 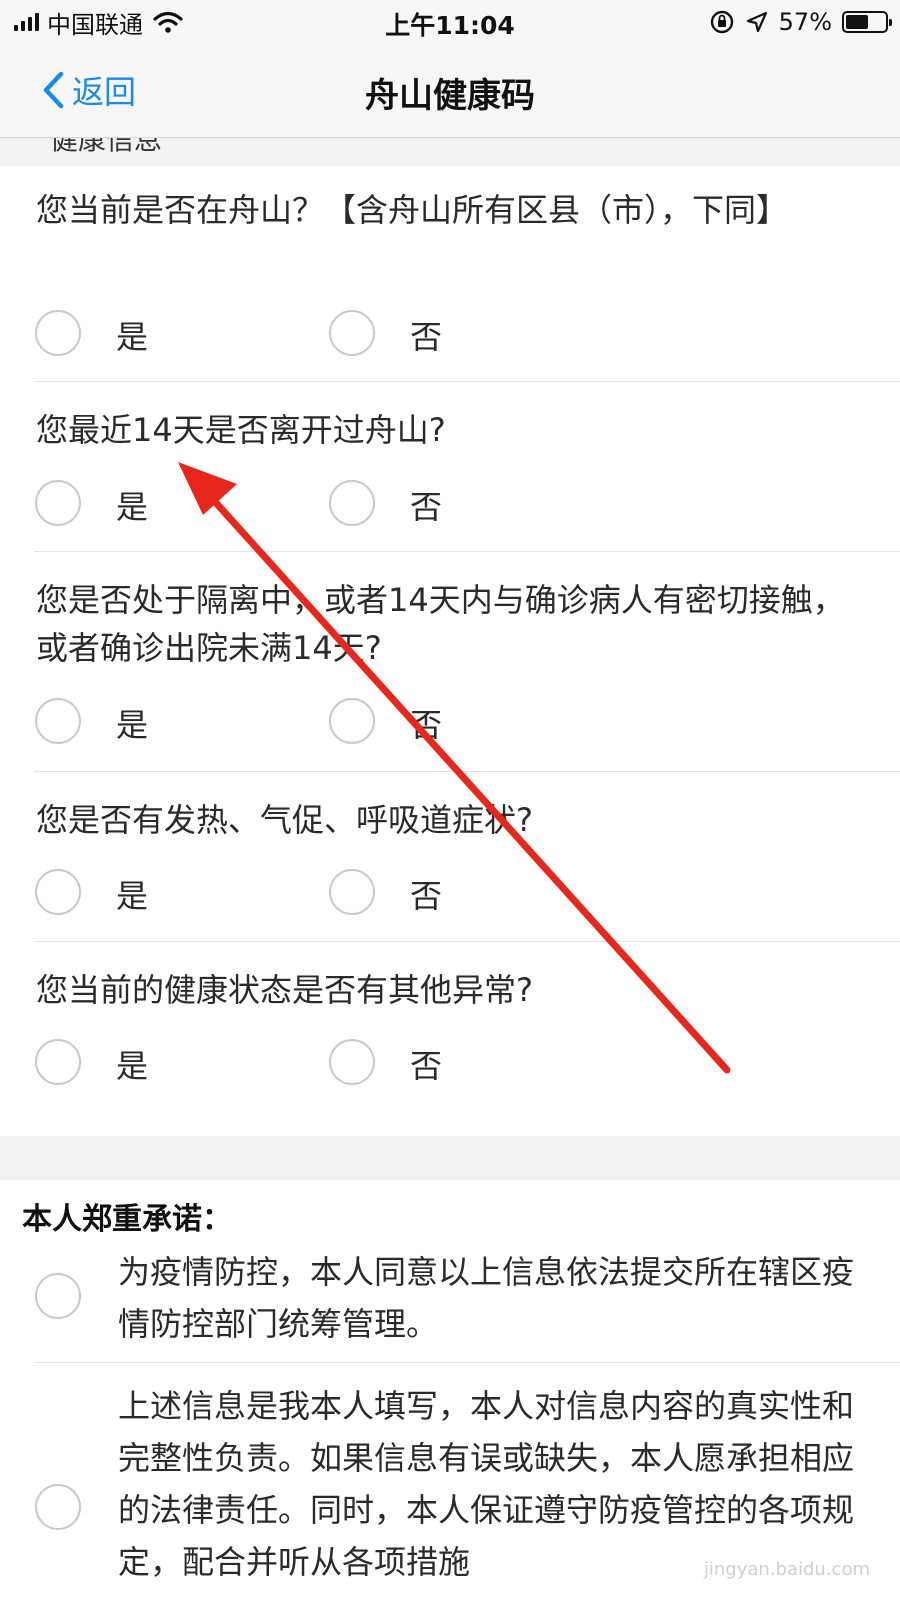 I want to click on question-item: 您当前的健康状态是否有其他异常? 是 否, so click(x=450, y=1039).